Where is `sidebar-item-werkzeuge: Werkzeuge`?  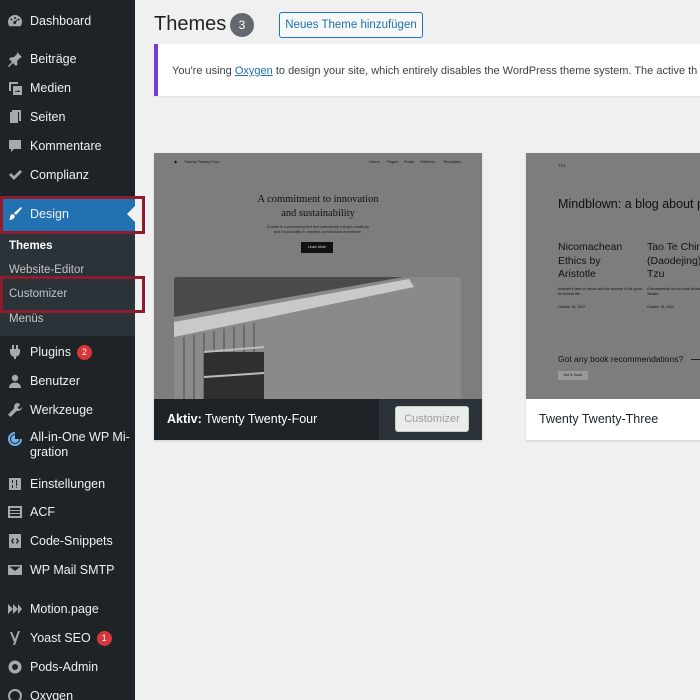 sidebar-item-werkzeuge: Werkzeuge is located at coordinates (67, 410).